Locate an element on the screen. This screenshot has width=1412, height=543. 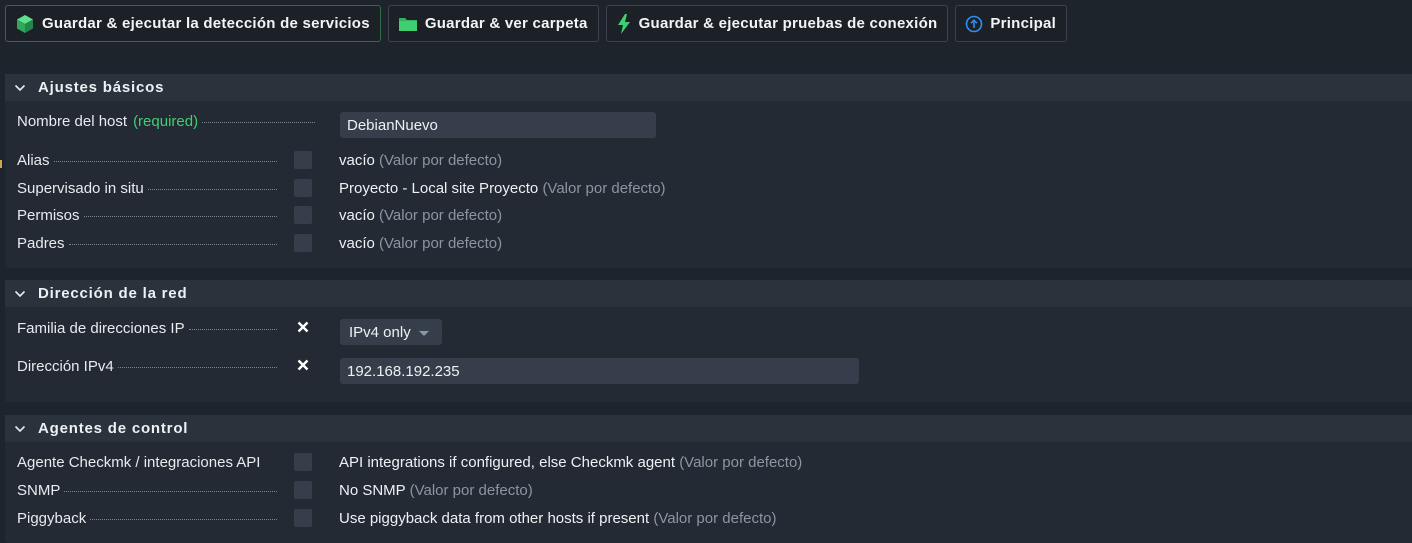
piggyback-checkbox is located at coordinates (303, 518).